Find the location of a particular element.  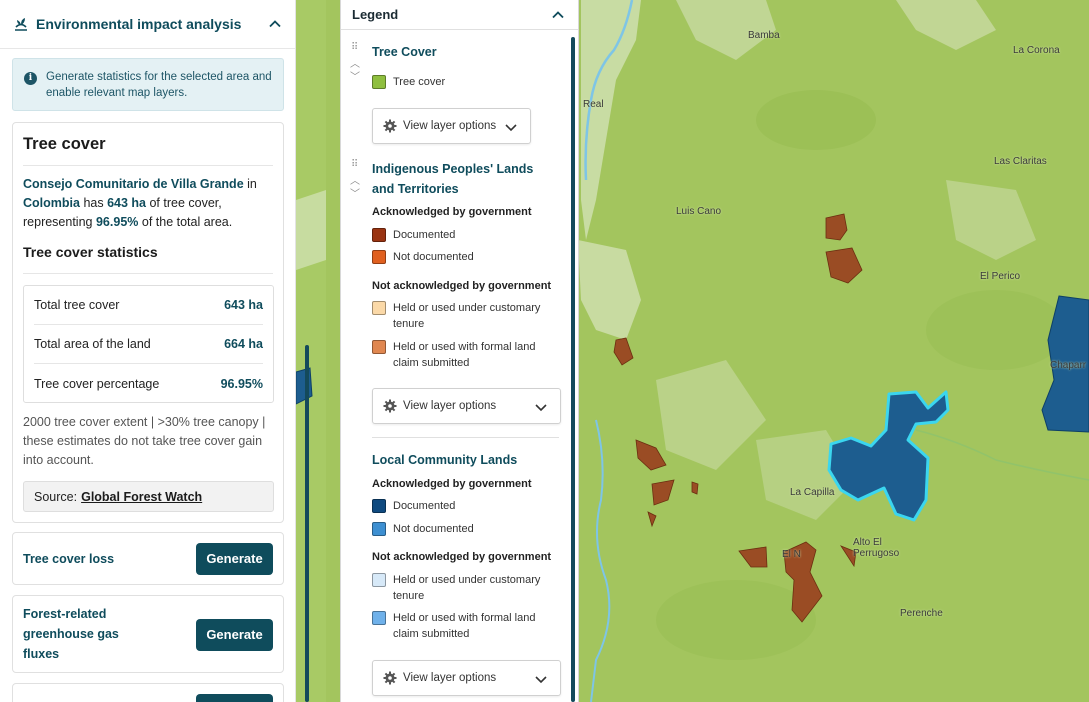

country-link: Colombia is located at coordinates (51, 203).